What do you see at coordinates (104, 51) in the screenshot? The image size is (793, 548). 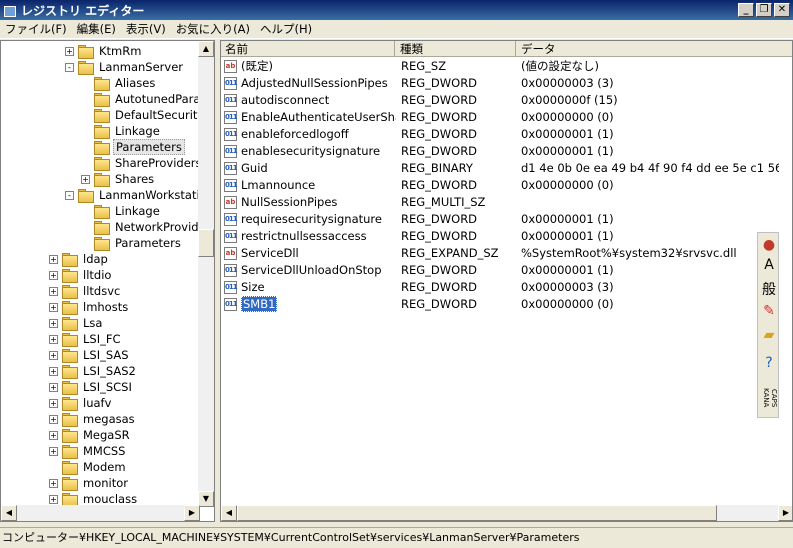 I see `tree-item: + KtmRm` at bounding box center [104, 51].